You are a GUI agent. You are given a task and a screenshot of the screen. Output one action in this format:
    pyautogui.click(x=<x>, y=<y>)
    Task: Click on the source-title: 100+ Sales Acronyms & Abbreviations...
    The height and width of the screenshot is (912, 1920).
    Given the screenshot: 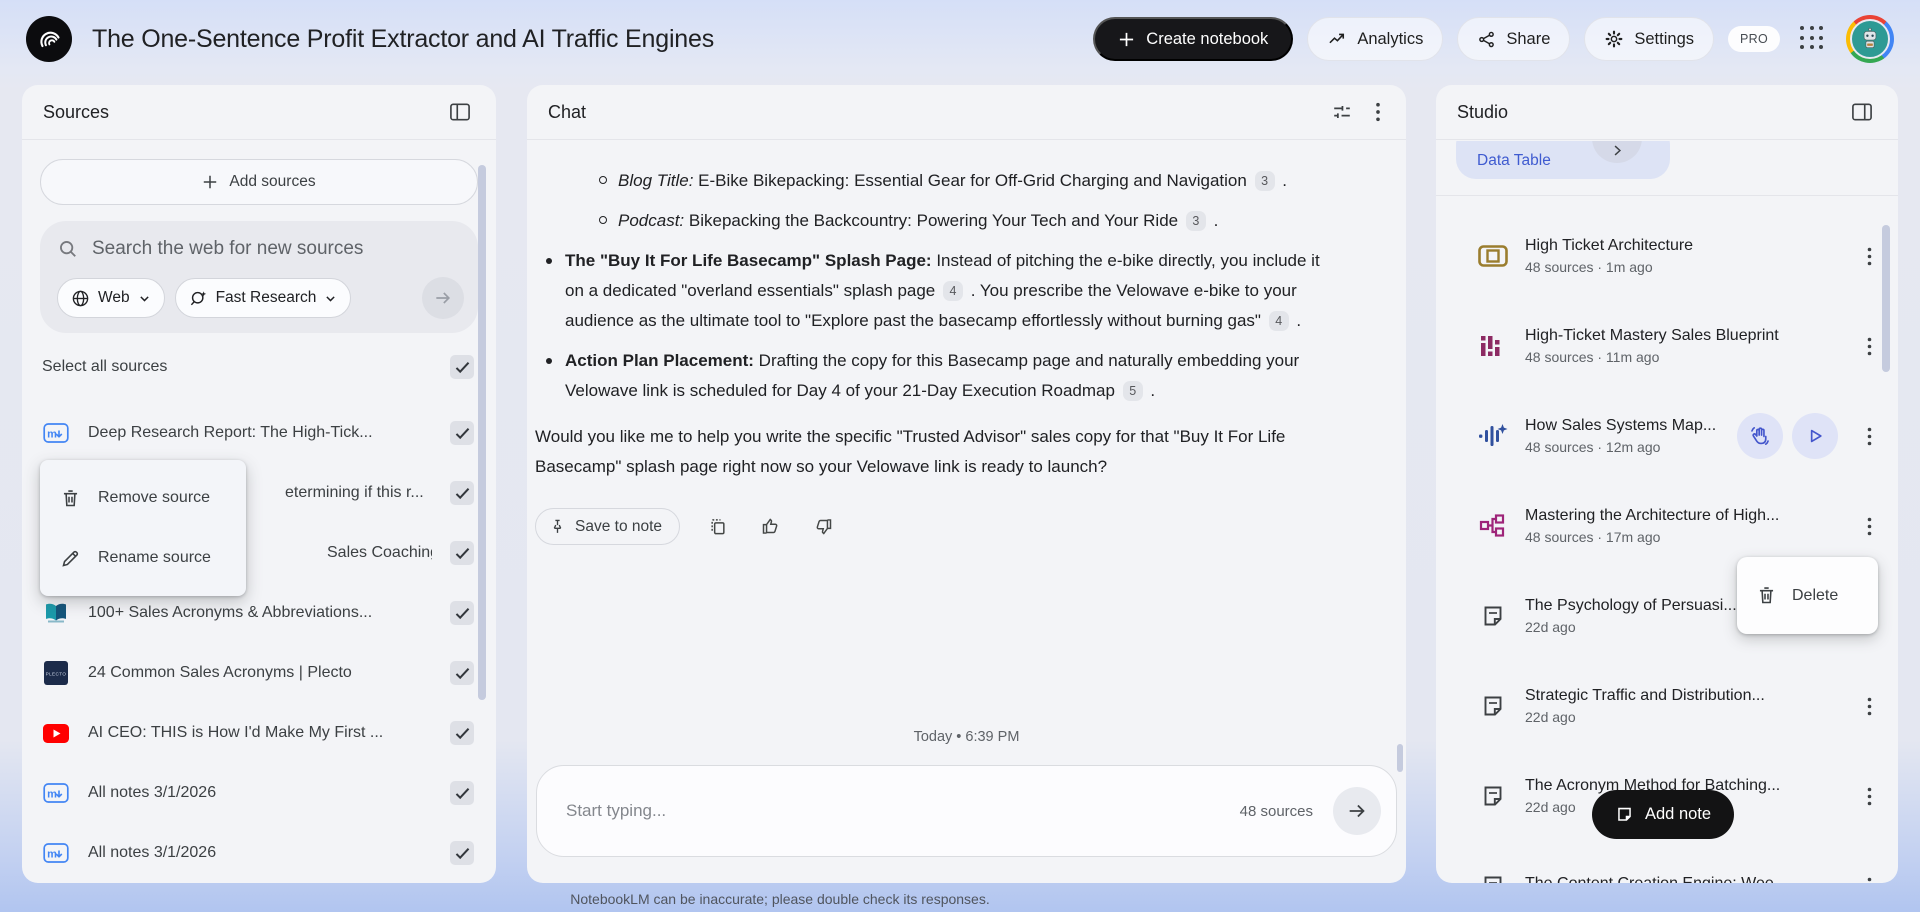 What is the action you would take?
    pyautogui.click(x=230, y=612)
    